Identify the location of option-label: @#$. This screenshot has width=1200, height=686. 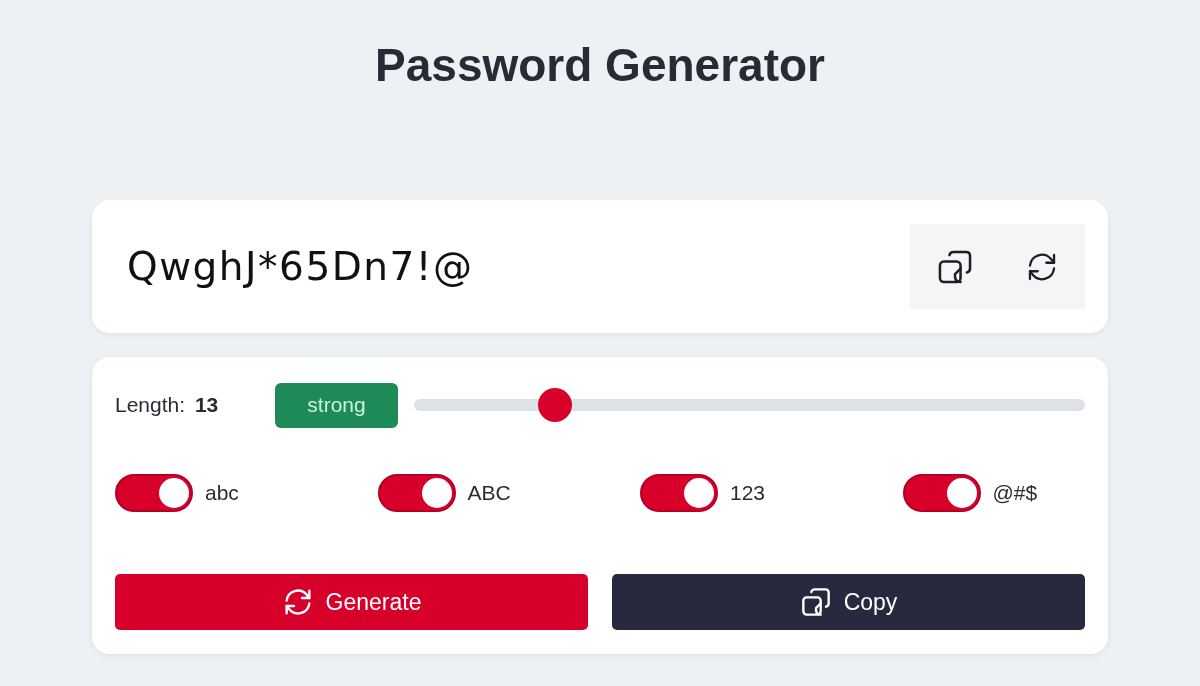
(1015, 493).